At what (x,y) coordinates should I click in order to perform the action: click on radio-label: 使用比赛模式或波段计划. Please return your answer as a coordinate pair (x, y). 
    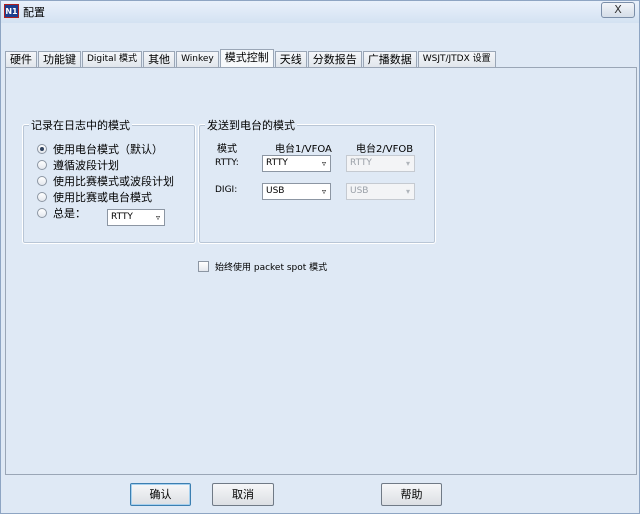
    Looking at the image, I should click on (113, 181).